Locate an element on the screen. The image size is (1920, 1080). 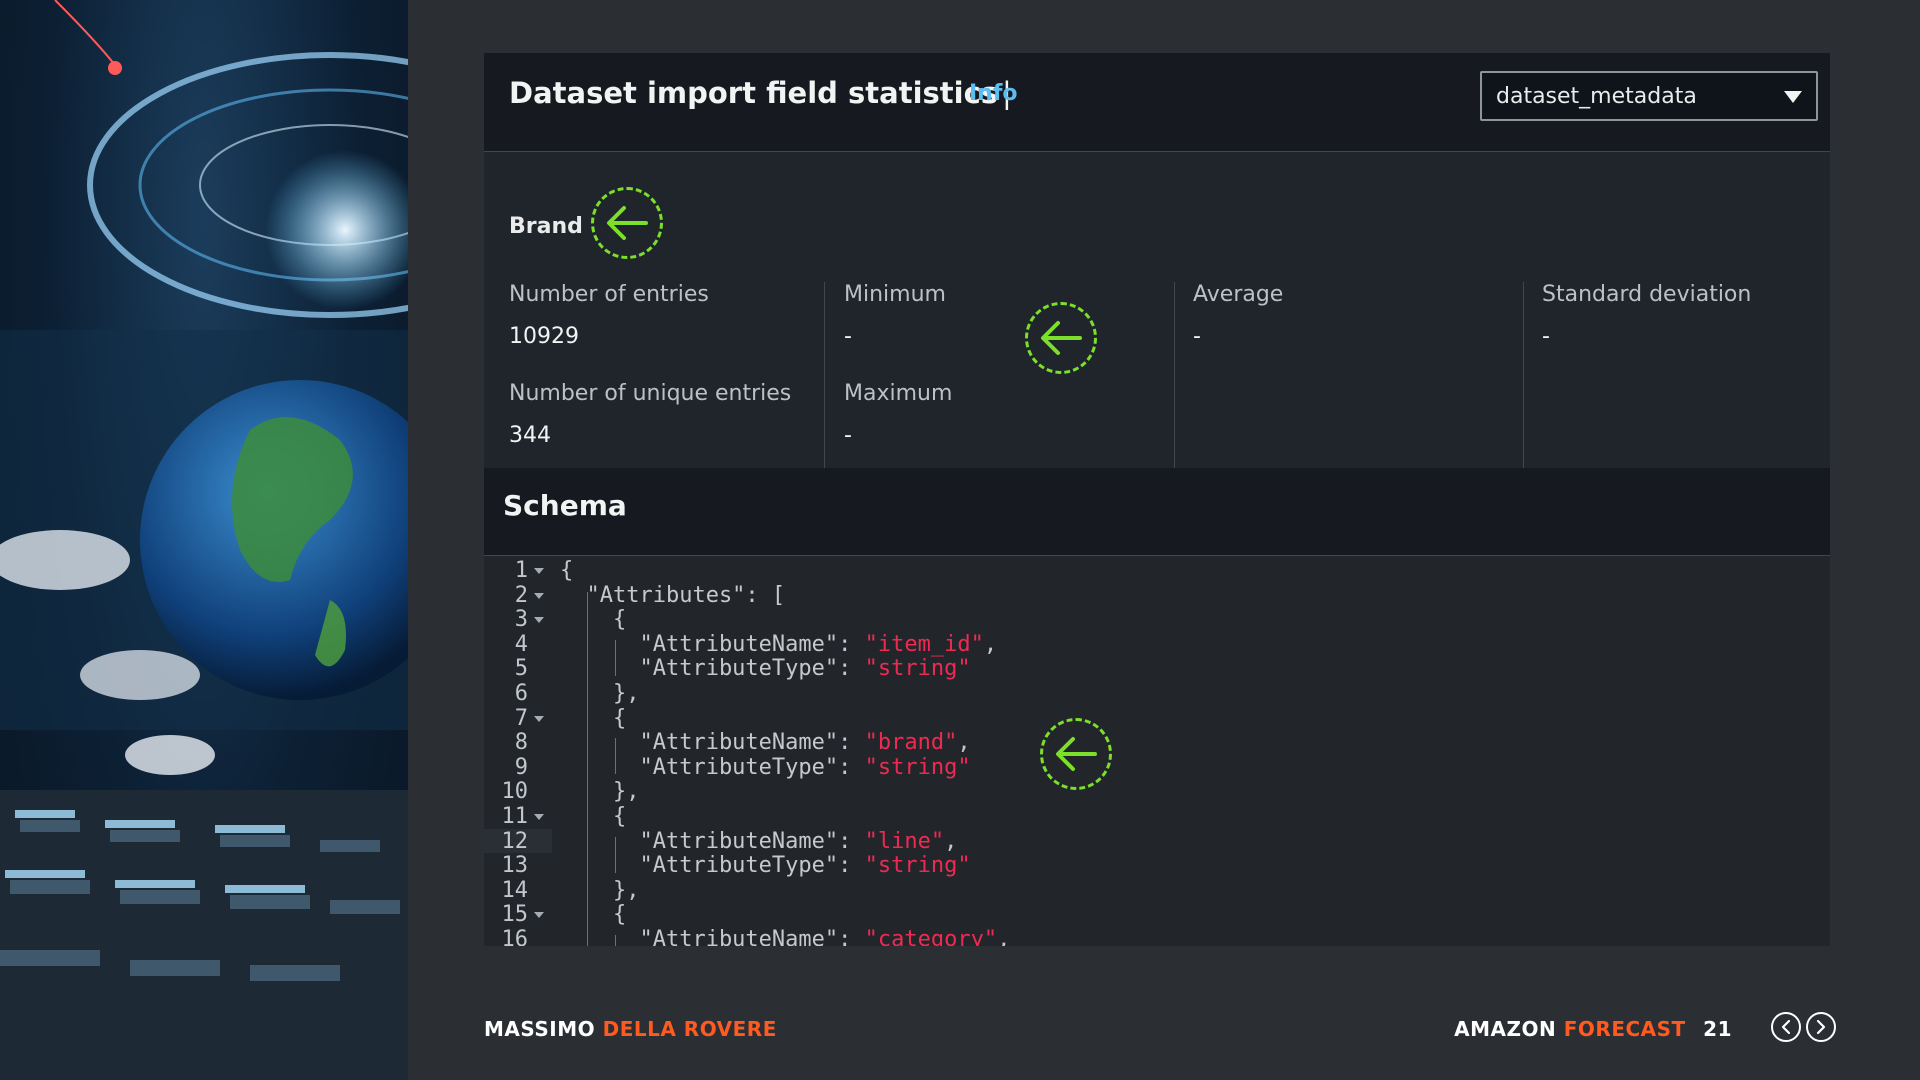
line-gutter: 7 is located at coordinates (518, 718).